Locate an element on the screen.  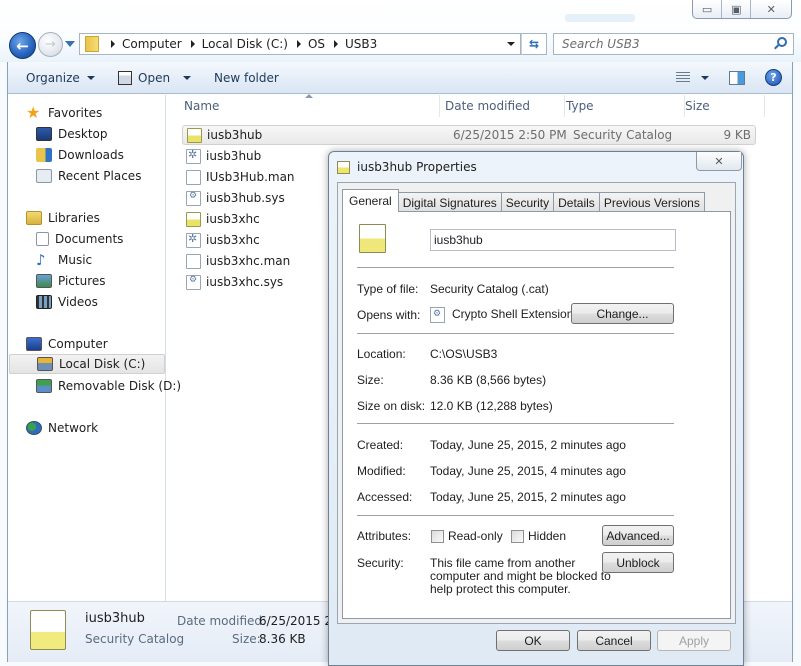
breadcrumb-computer: Computer is located at coordinates (152, 44).